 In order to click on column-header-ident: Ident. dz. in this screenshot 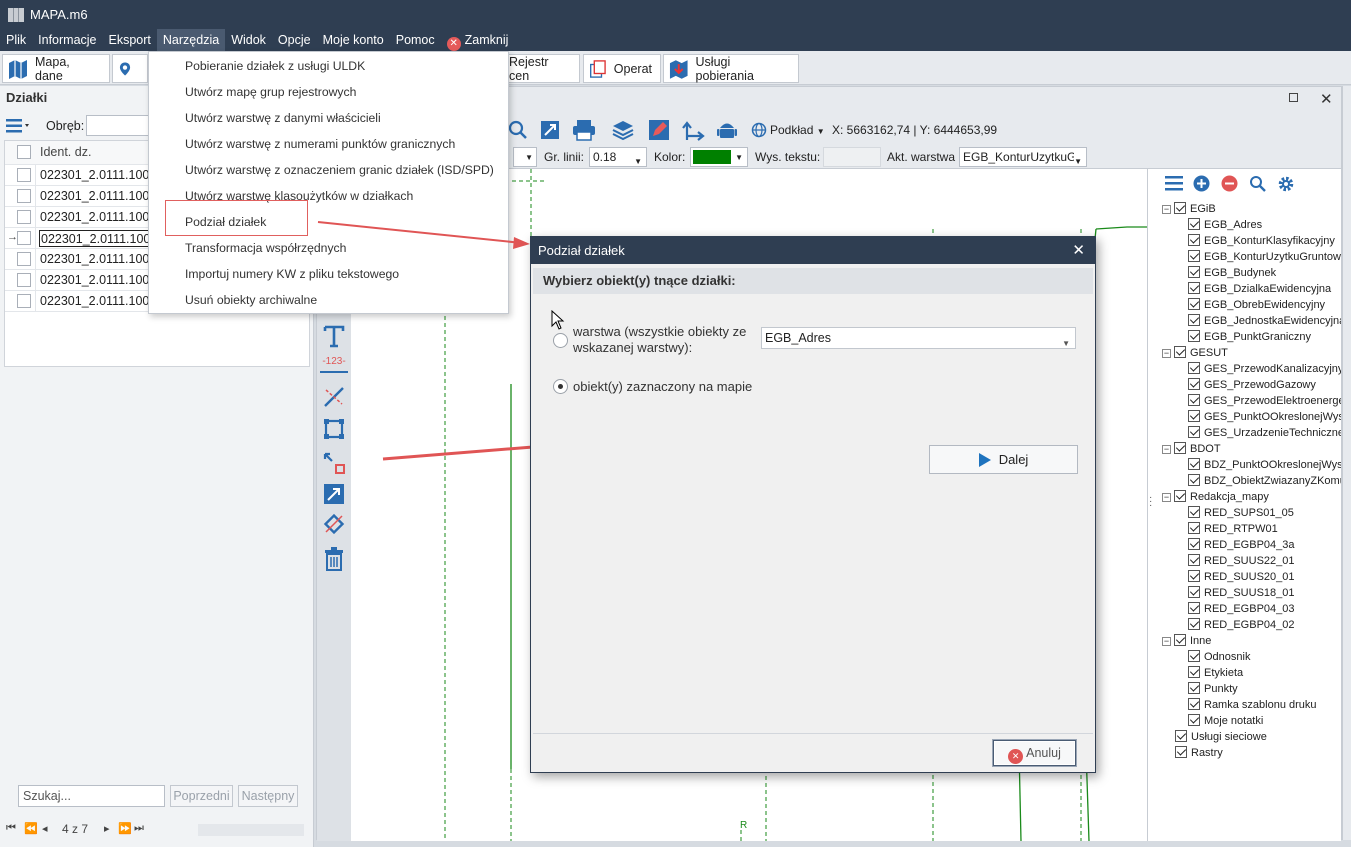, I will do `click(98, 152)`.